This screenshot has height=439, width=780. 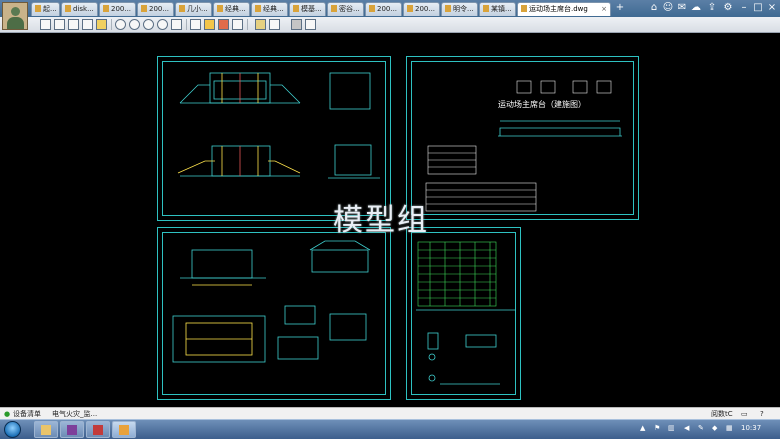 What do you see at coordinates (654, 8) in the screenshot?
I see `home-icon: ⌂` at bounding box center [654, 8].